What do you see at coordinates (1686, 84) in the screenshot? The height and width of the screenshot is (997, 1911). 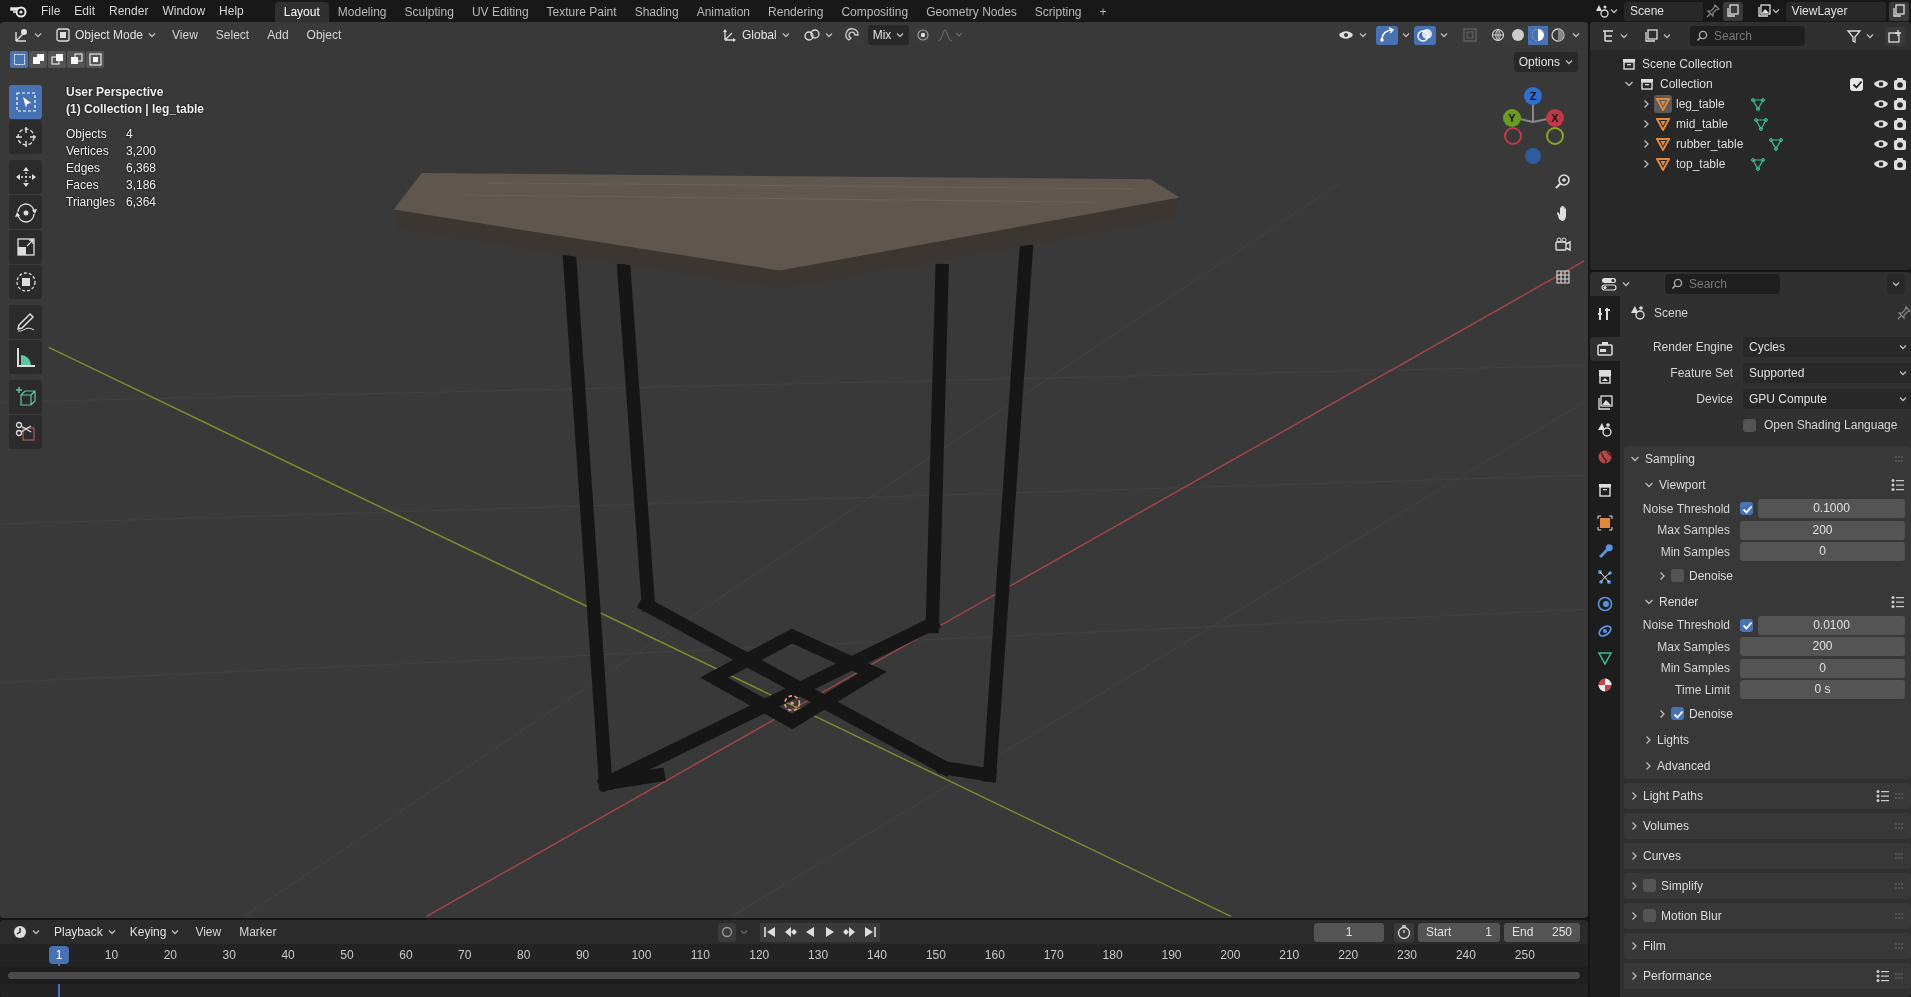 I see `outliner-item-label: Collection` at bounding box center [1686, 84].